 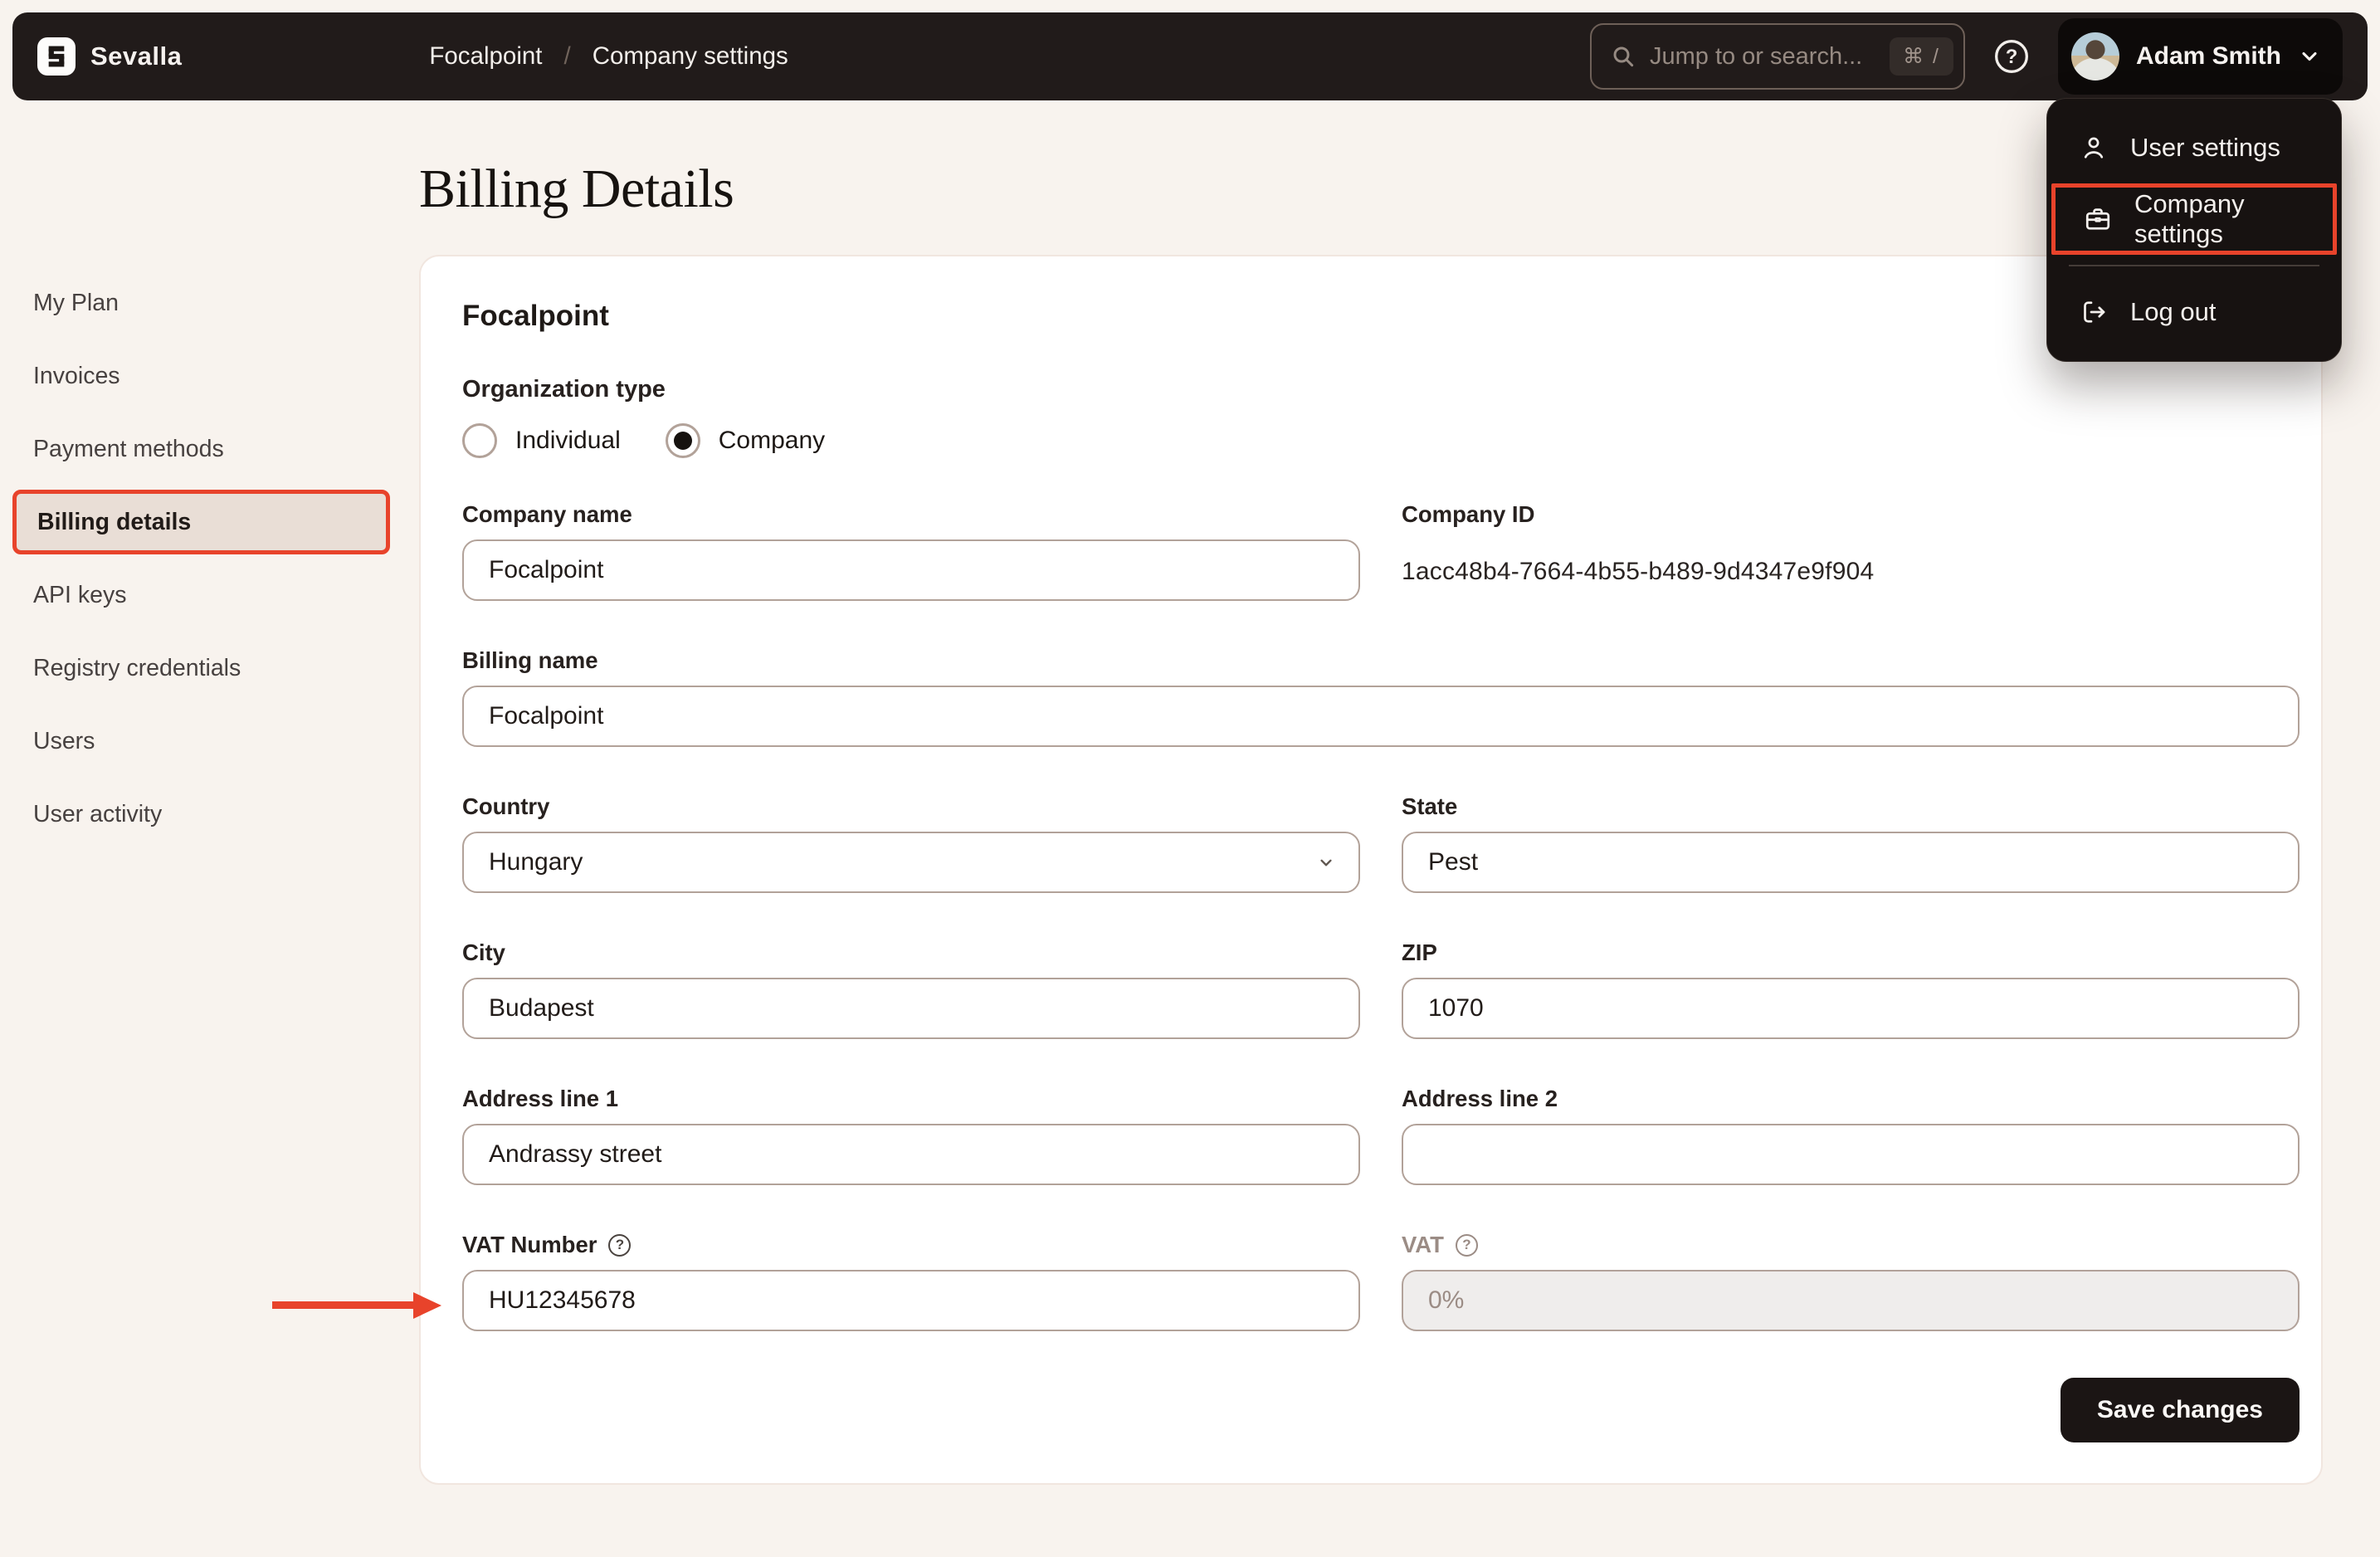 What do you see at coordinates (564, 389) in the screenshot?
I see `organization-type-label: Organization type` at bounding box center [564, 389].